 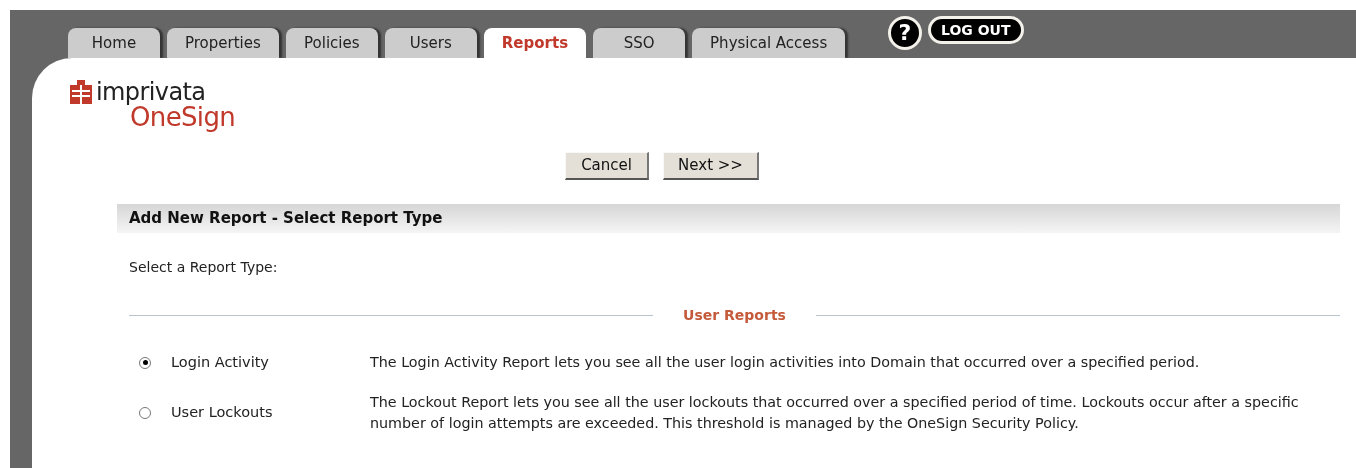 I want to click on panel-title: Add New Report - Select Report Type, so click(x=286, y=219).